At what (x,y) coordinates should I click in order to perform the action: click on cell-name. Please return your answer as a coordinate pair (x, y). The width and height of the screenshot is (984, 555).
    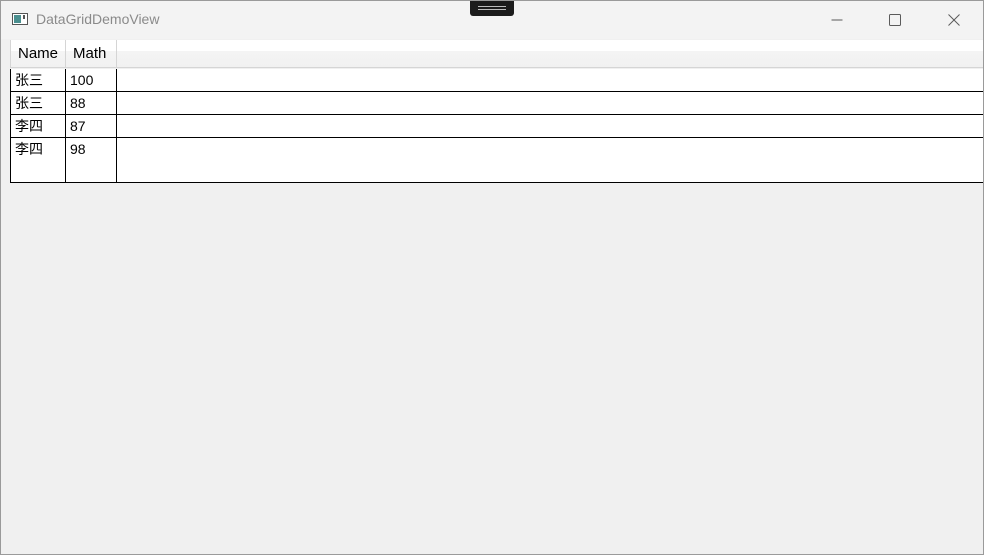
    Looking at the image, I should click on (38, 171).